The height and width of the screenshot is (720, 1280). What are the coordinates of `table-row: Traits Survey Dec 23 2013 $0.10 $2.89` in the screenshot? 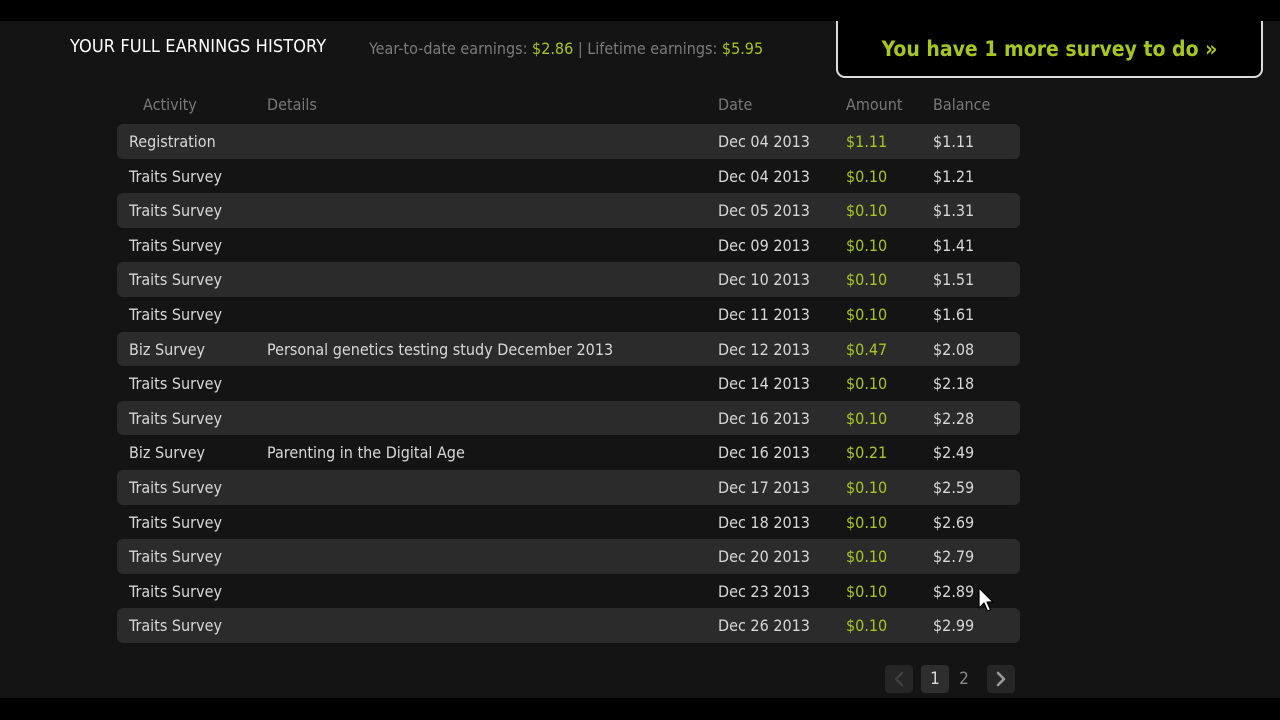 It's located at (568, 591).